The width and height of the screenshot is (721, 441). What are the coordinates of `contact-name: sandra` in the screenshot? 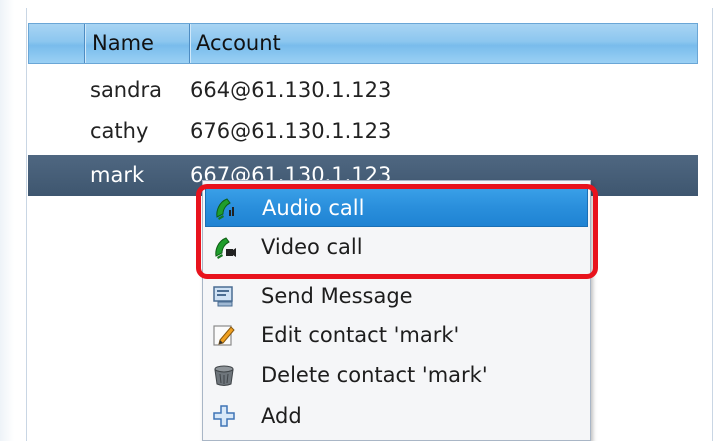 It's located at (126, 90).